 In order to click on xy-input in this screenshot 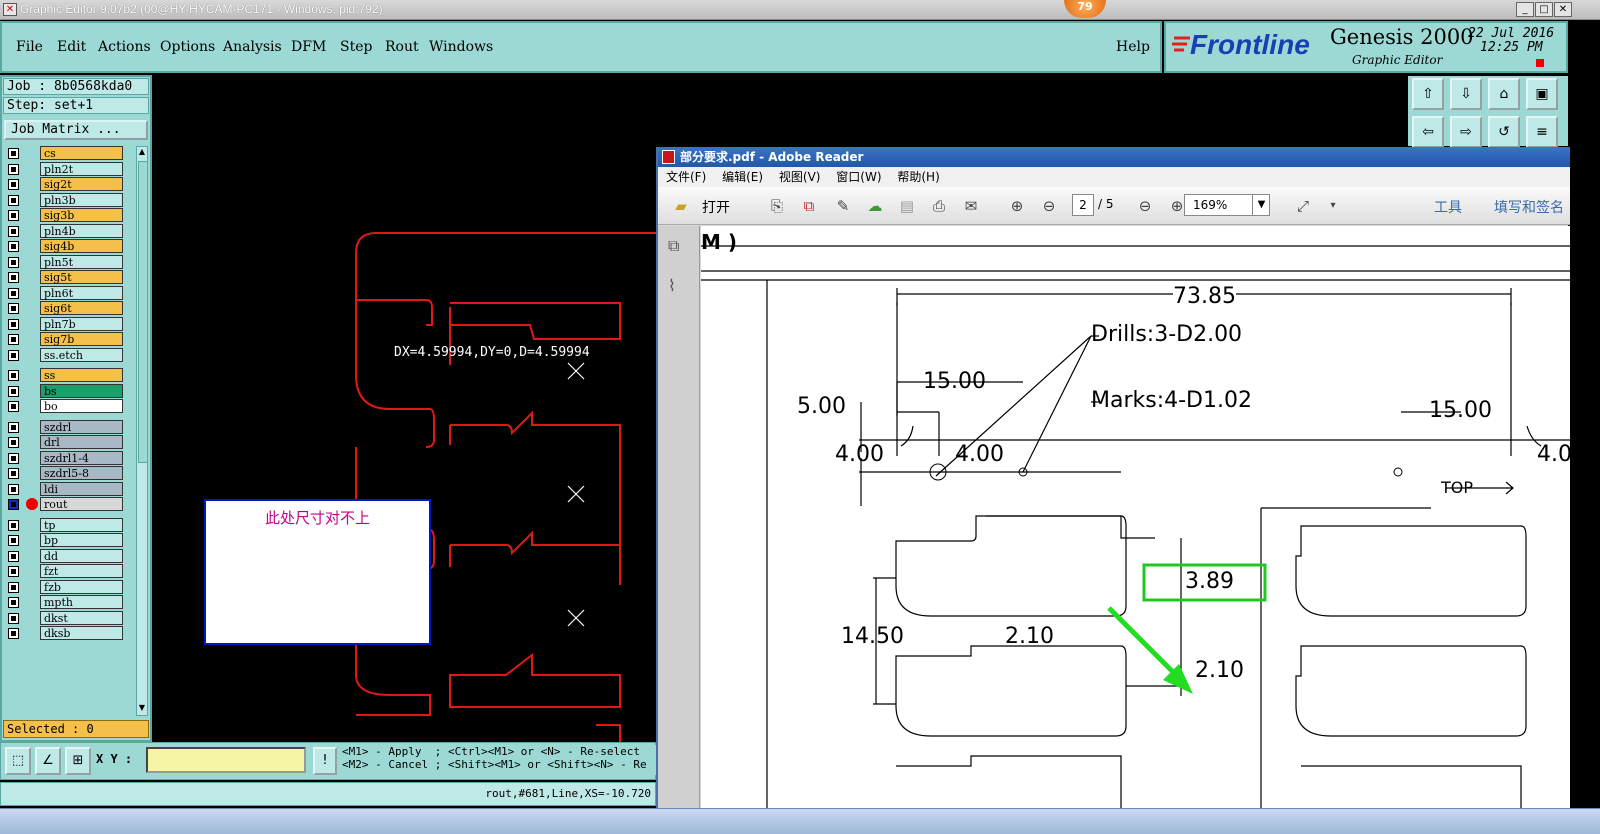, I will do `click(226, 760)`.